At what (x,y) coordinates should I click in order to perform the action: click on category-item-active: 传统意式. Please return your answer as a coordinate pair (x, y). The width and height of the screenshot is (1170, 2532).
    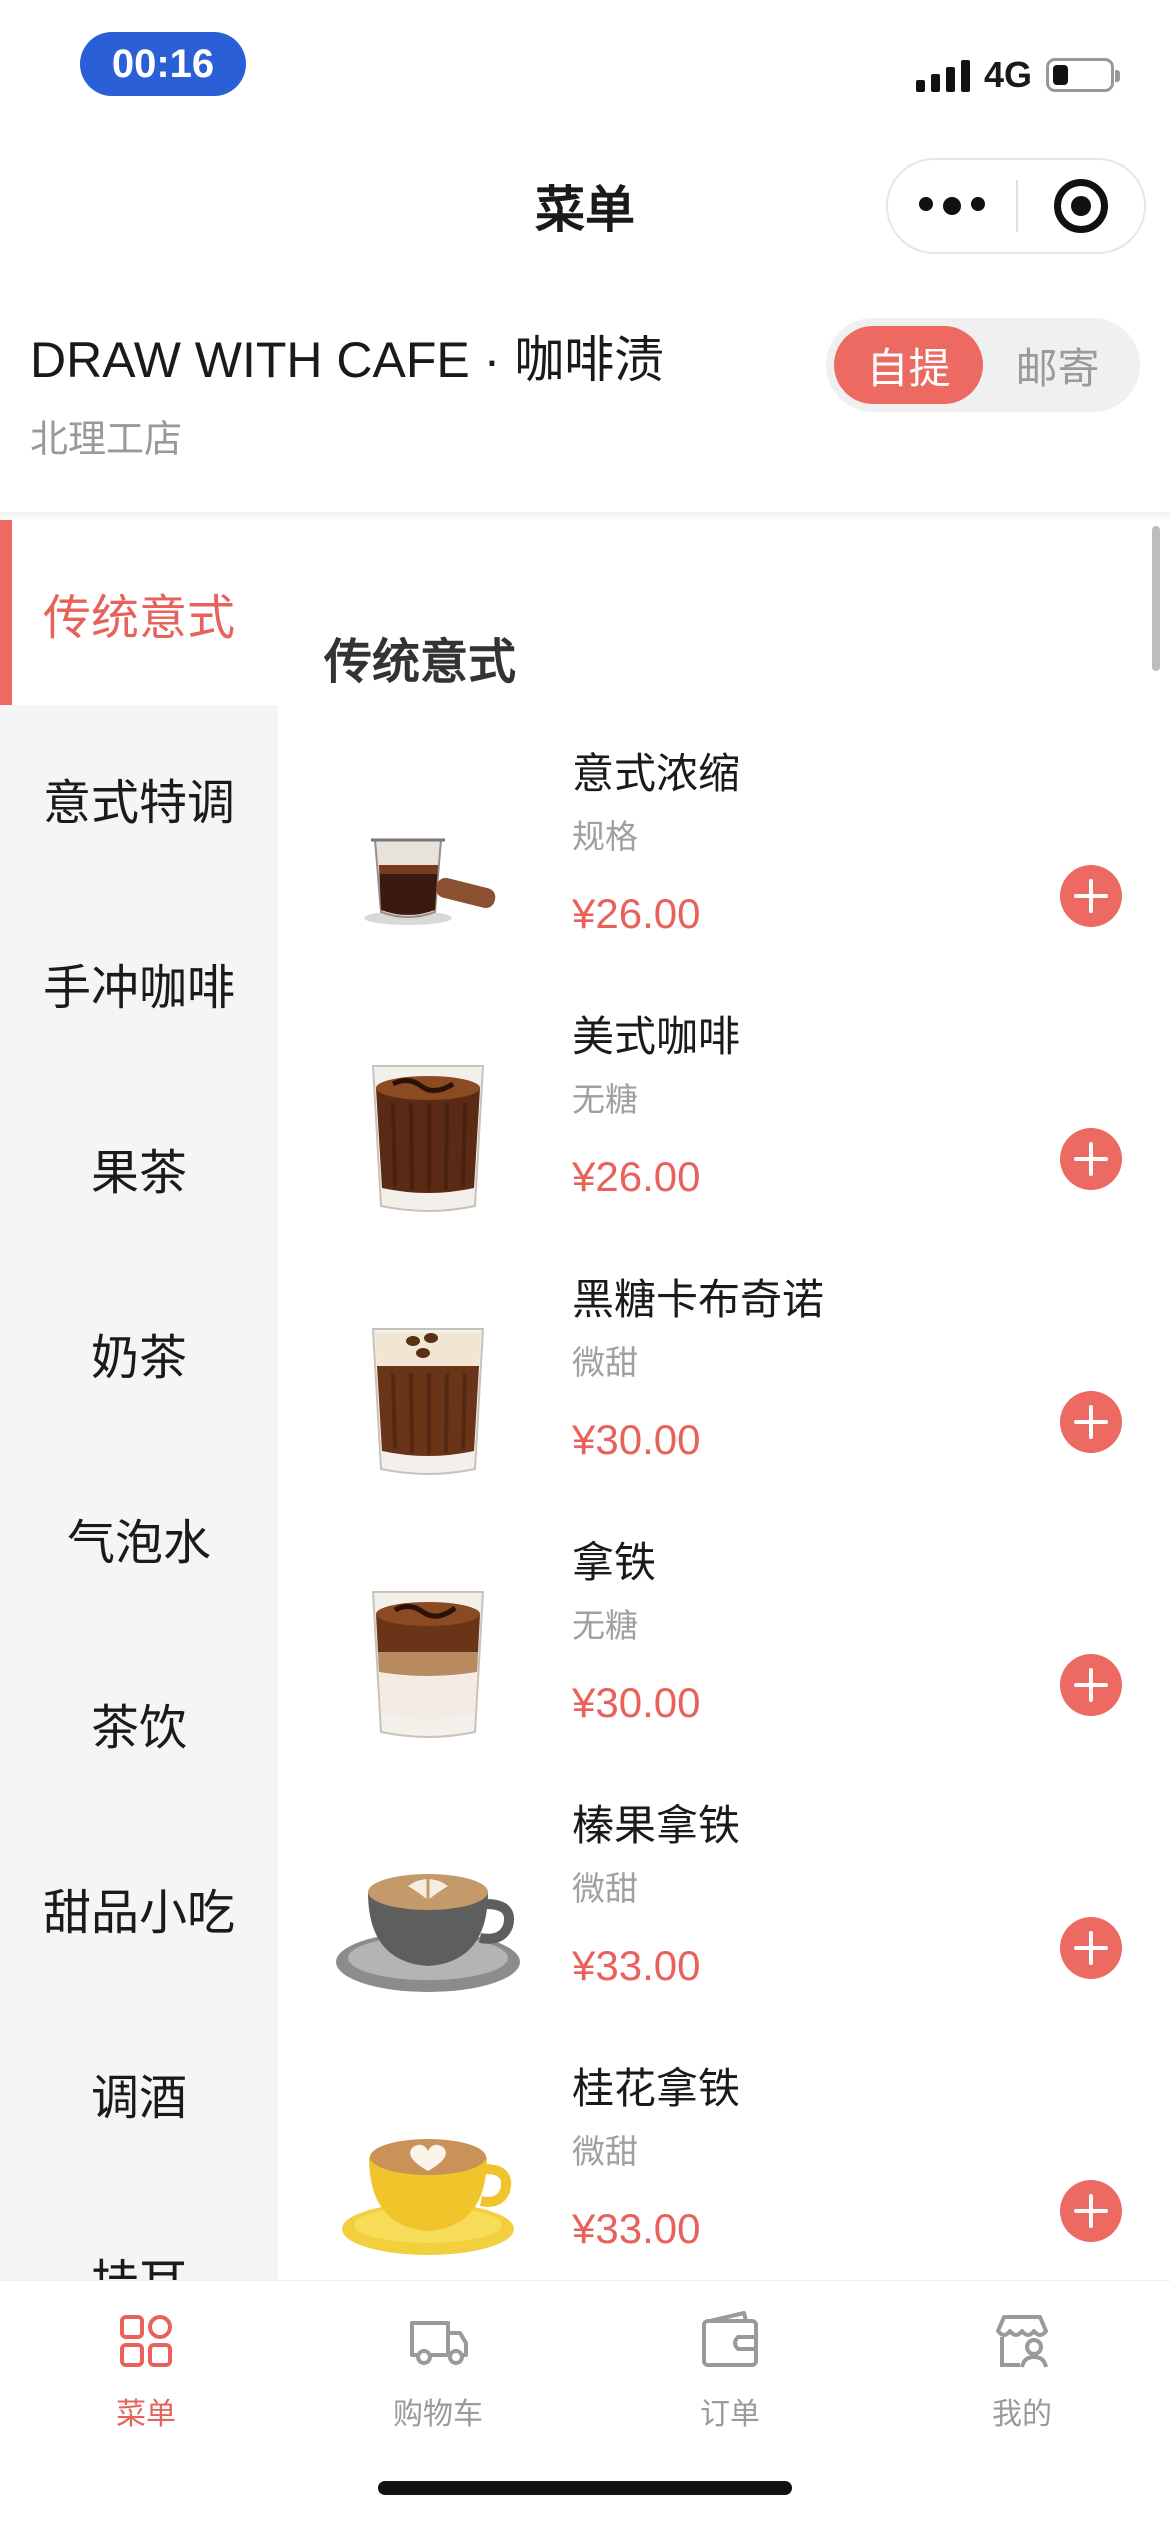
    Looking at the image, I should click on (139, 612).